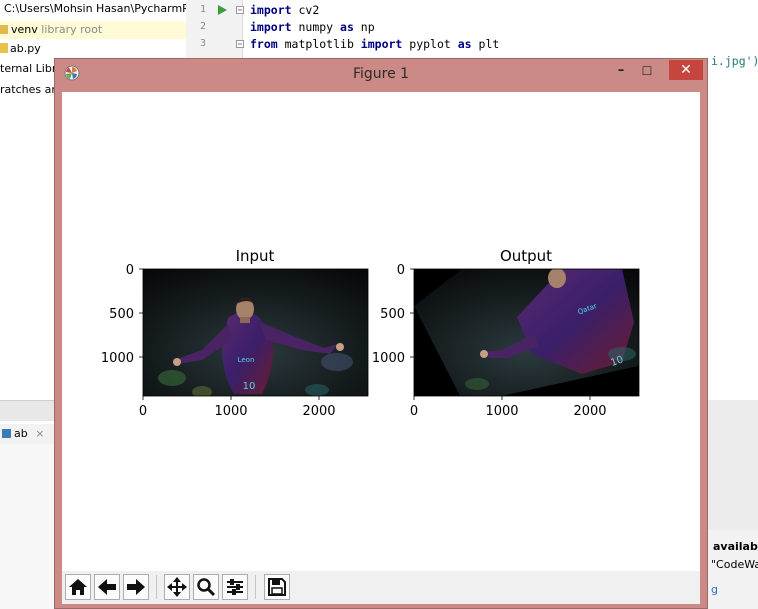  I want to click on tree-item-note: library root, so click(72, 29).